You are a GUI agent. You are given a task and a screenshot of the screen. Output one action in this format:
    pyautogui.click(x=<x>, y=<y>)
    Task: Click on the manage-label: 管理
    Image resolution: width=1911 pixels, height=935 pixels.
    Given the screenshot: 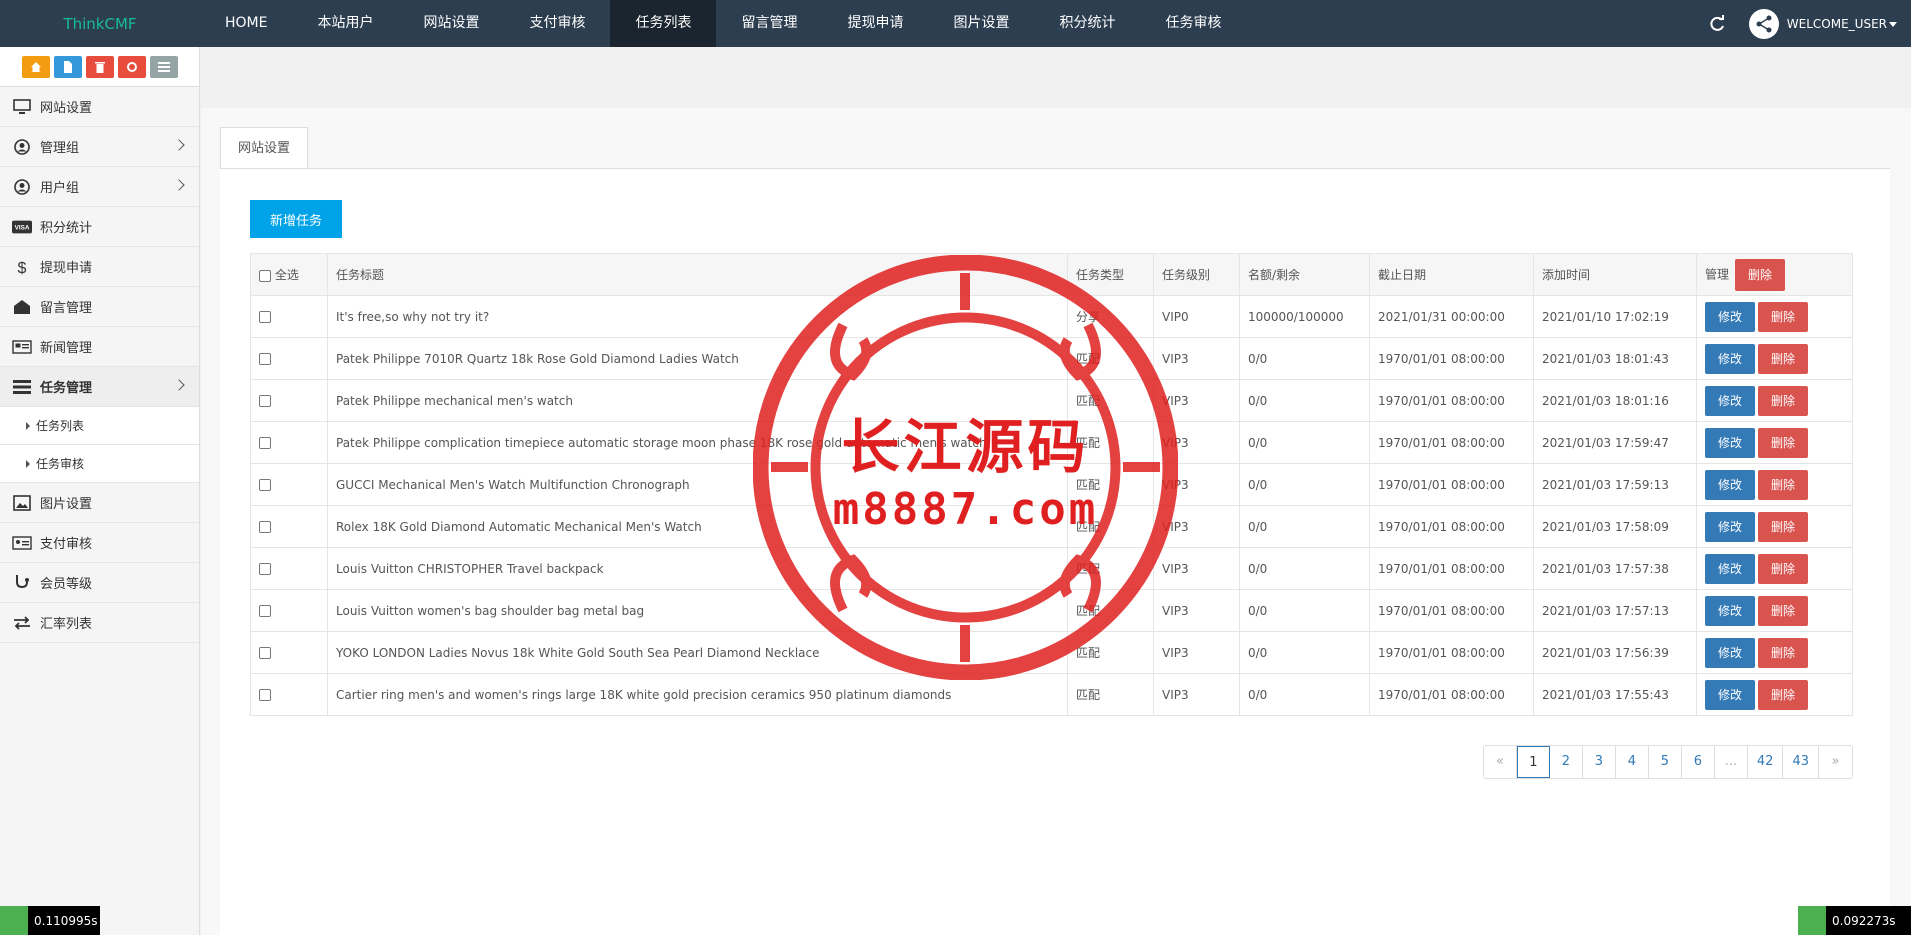 What is the action you would take?
    pyautogui.click(x=1717, y=274)
    